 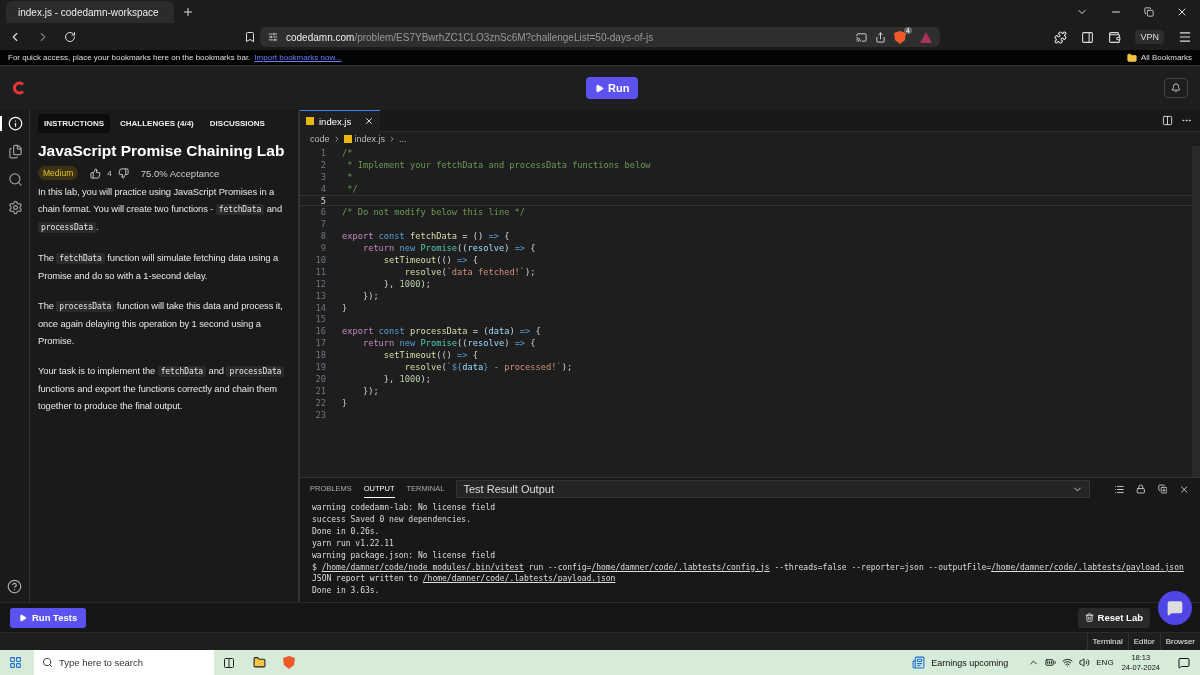 I want to click on help-icon, so click(x=14, y=586).